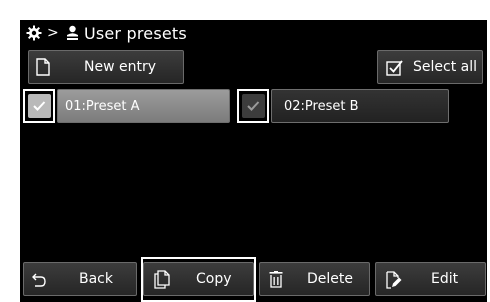 The height and width of the screenshot is (302, 490). Describe the element at coordinates (214, 279) in the screenshot. I see `copy-label: Copy` at that location.